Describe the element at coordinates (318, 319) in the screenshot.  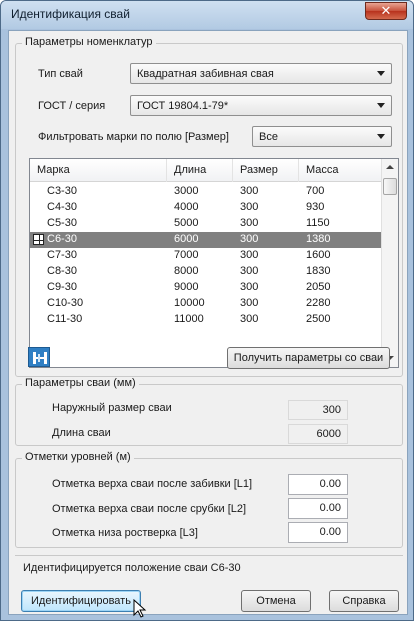
I see `table-cell: 2500` at that location.